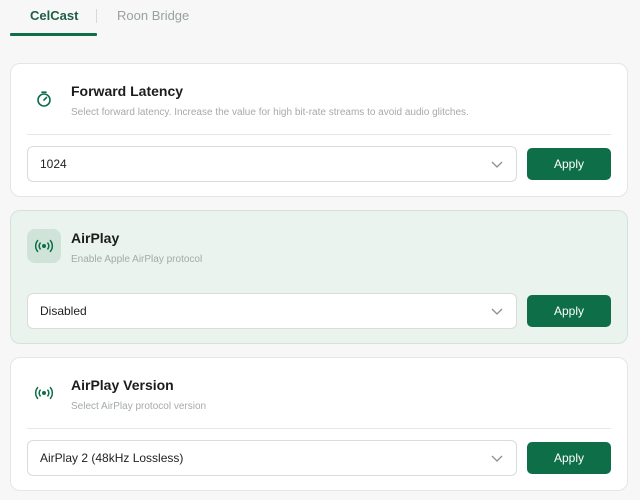  What do you see at coordinates (54, 15) in the screenshot?
I see `tab-celcast: CelCast` at bounding box center [54, 15].